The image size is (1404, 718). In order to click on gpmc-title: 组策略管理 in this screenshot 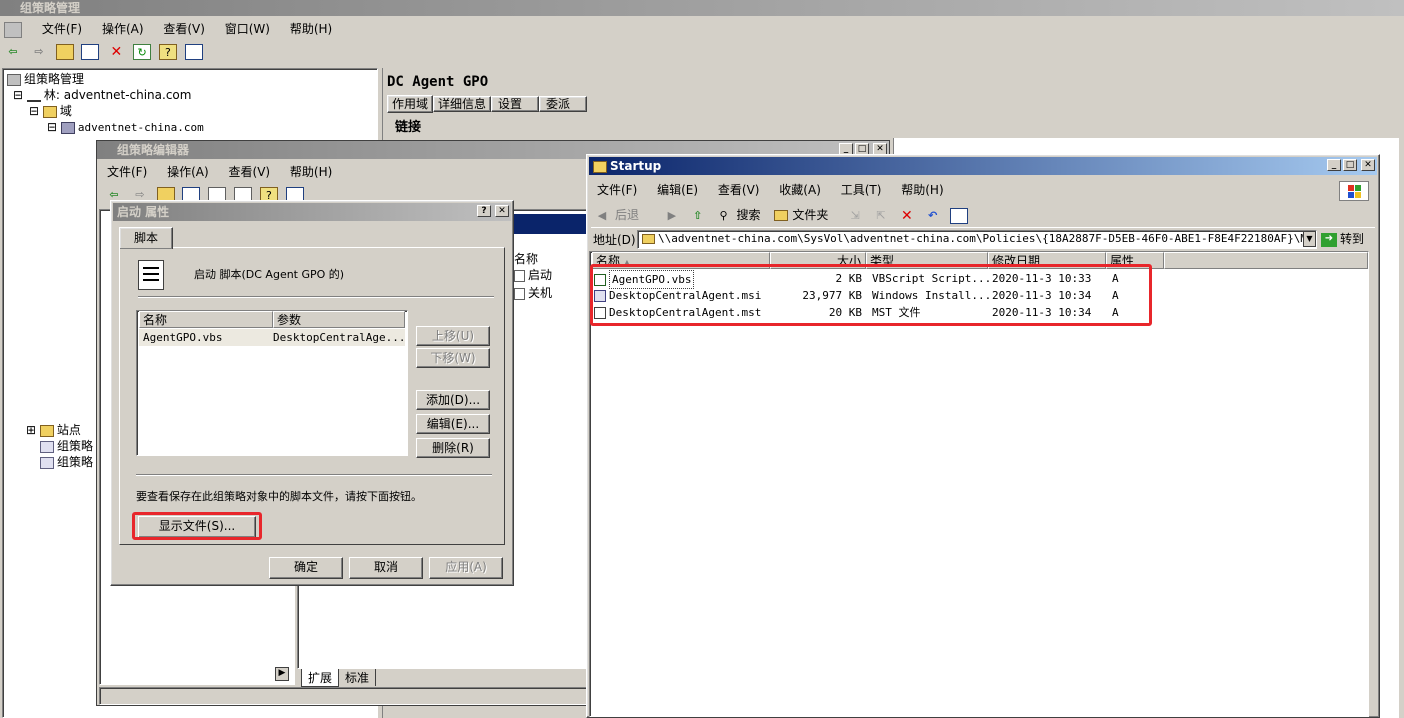, I will do `click(50, 8)`.